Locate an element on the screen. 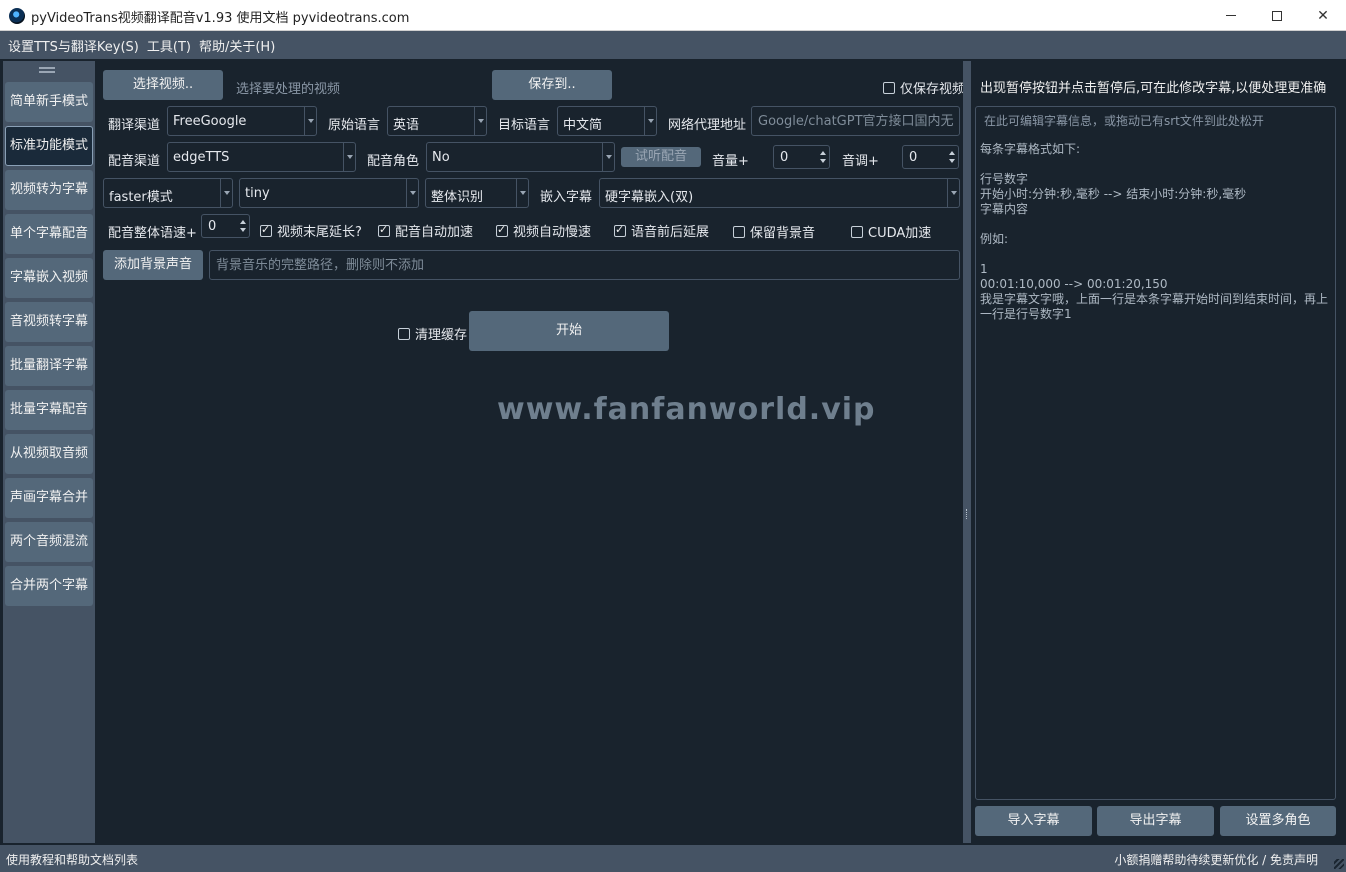 The image size is (1346, 872). target-language-value: 中文简 is located at coordinates (583, 125).